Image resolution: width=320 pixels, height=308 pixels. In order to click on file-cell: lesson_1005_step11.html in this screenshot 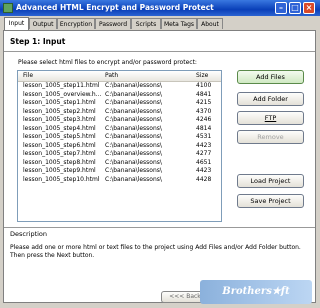, I will do `click(61, 85)`.